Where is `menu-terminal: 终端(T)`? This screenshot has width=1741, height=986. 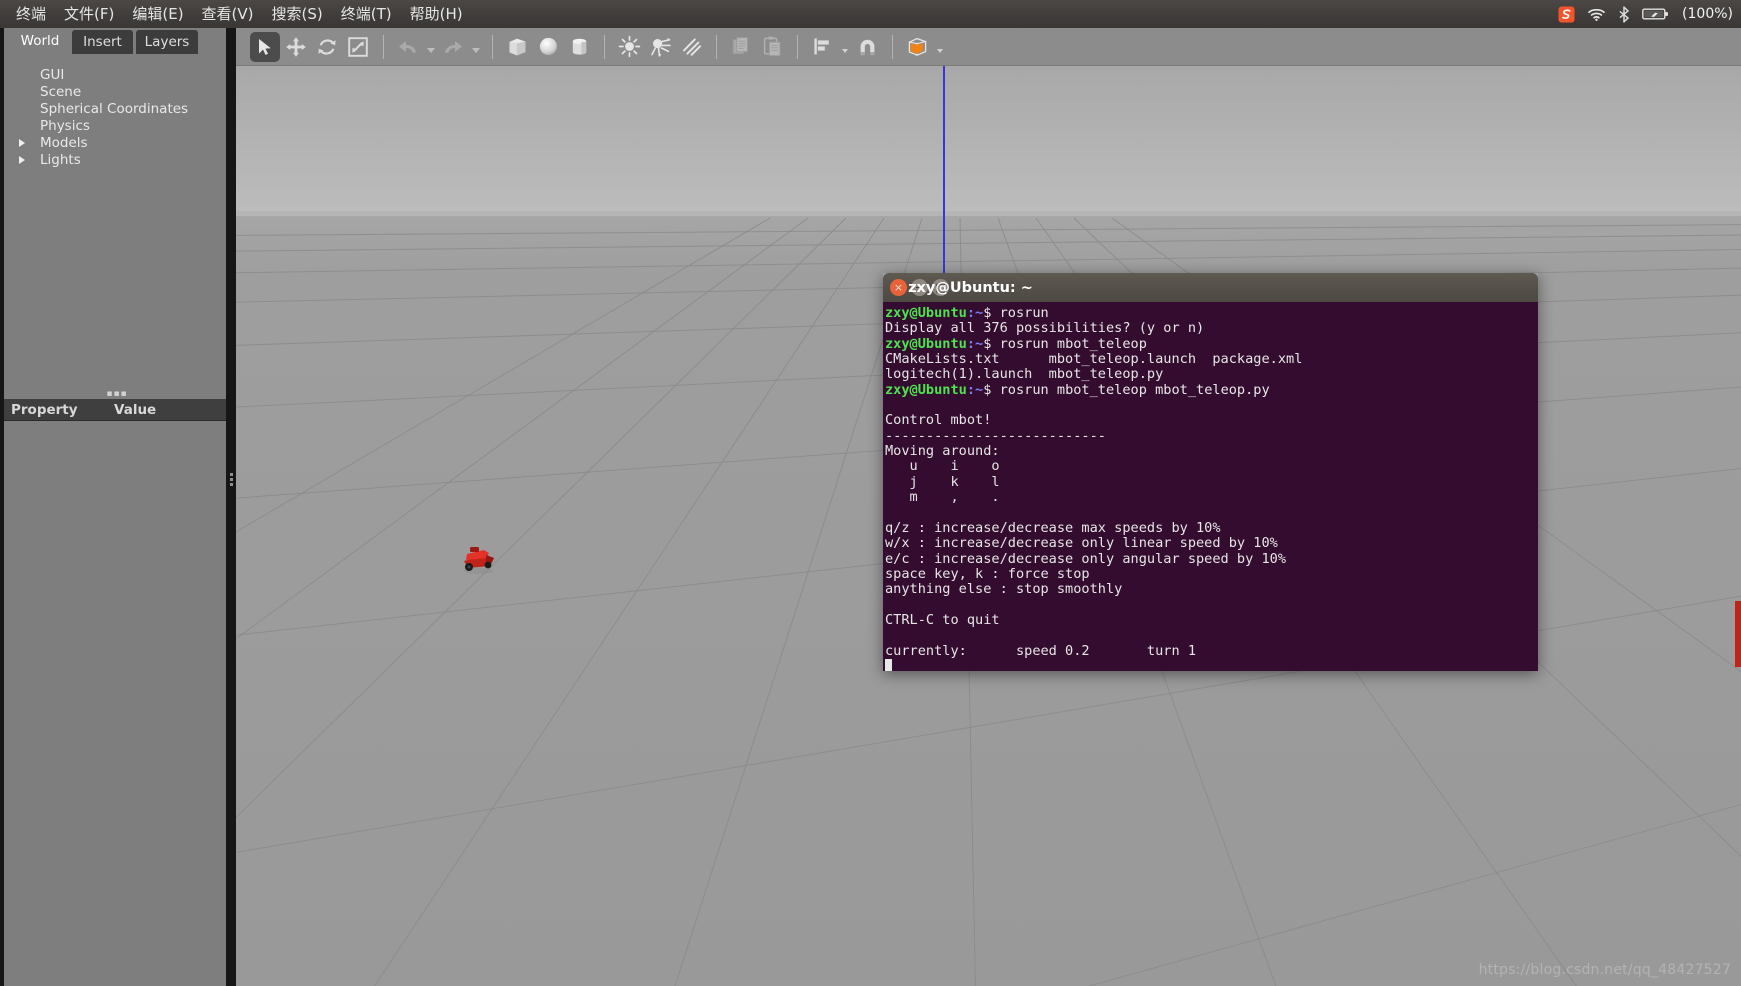 menu-terminal: 终端(T) is located at coordinates (366, 14).